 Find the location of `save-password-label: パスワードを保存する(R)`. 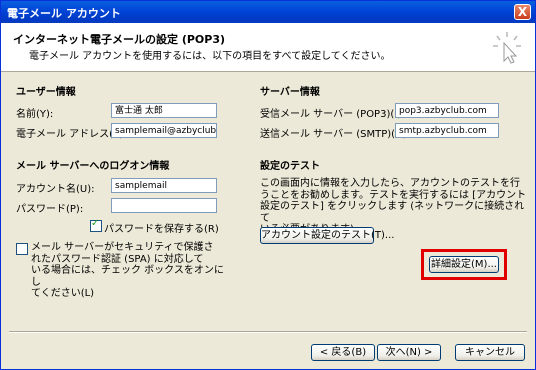

save-password-label: パスワードを保存する(R) is located at coordinates (161, 227).